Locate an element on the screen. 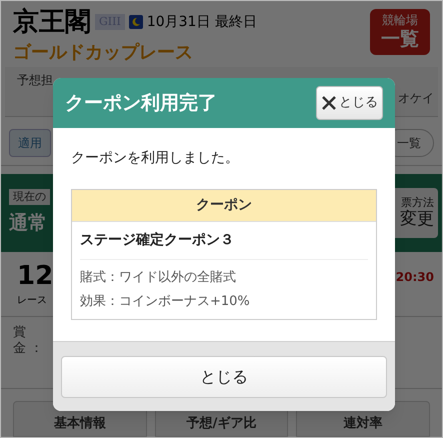  race-name: ゴールドカップレース is located at coordinates (103, 53).